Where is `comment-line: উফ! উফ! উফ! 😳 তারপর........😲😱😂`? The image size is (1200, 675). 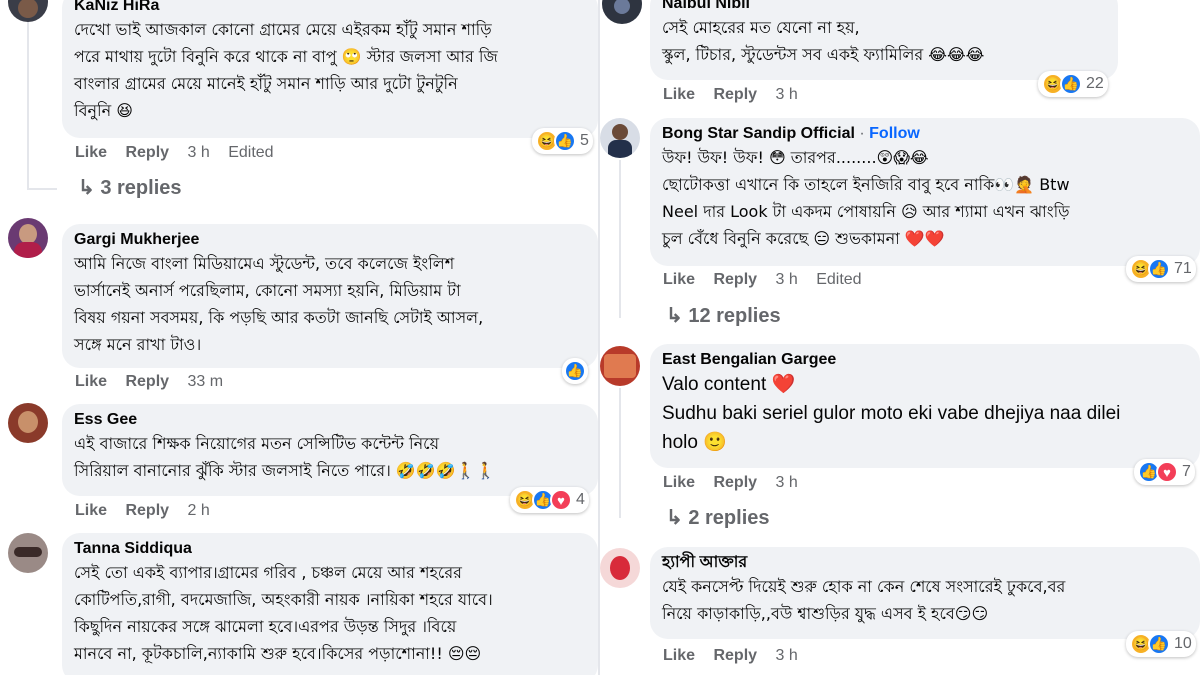
comment-line: উফ! উফ! উফ! 😳 তারপর........😲😱😂 is located at coordinates (795, 157).